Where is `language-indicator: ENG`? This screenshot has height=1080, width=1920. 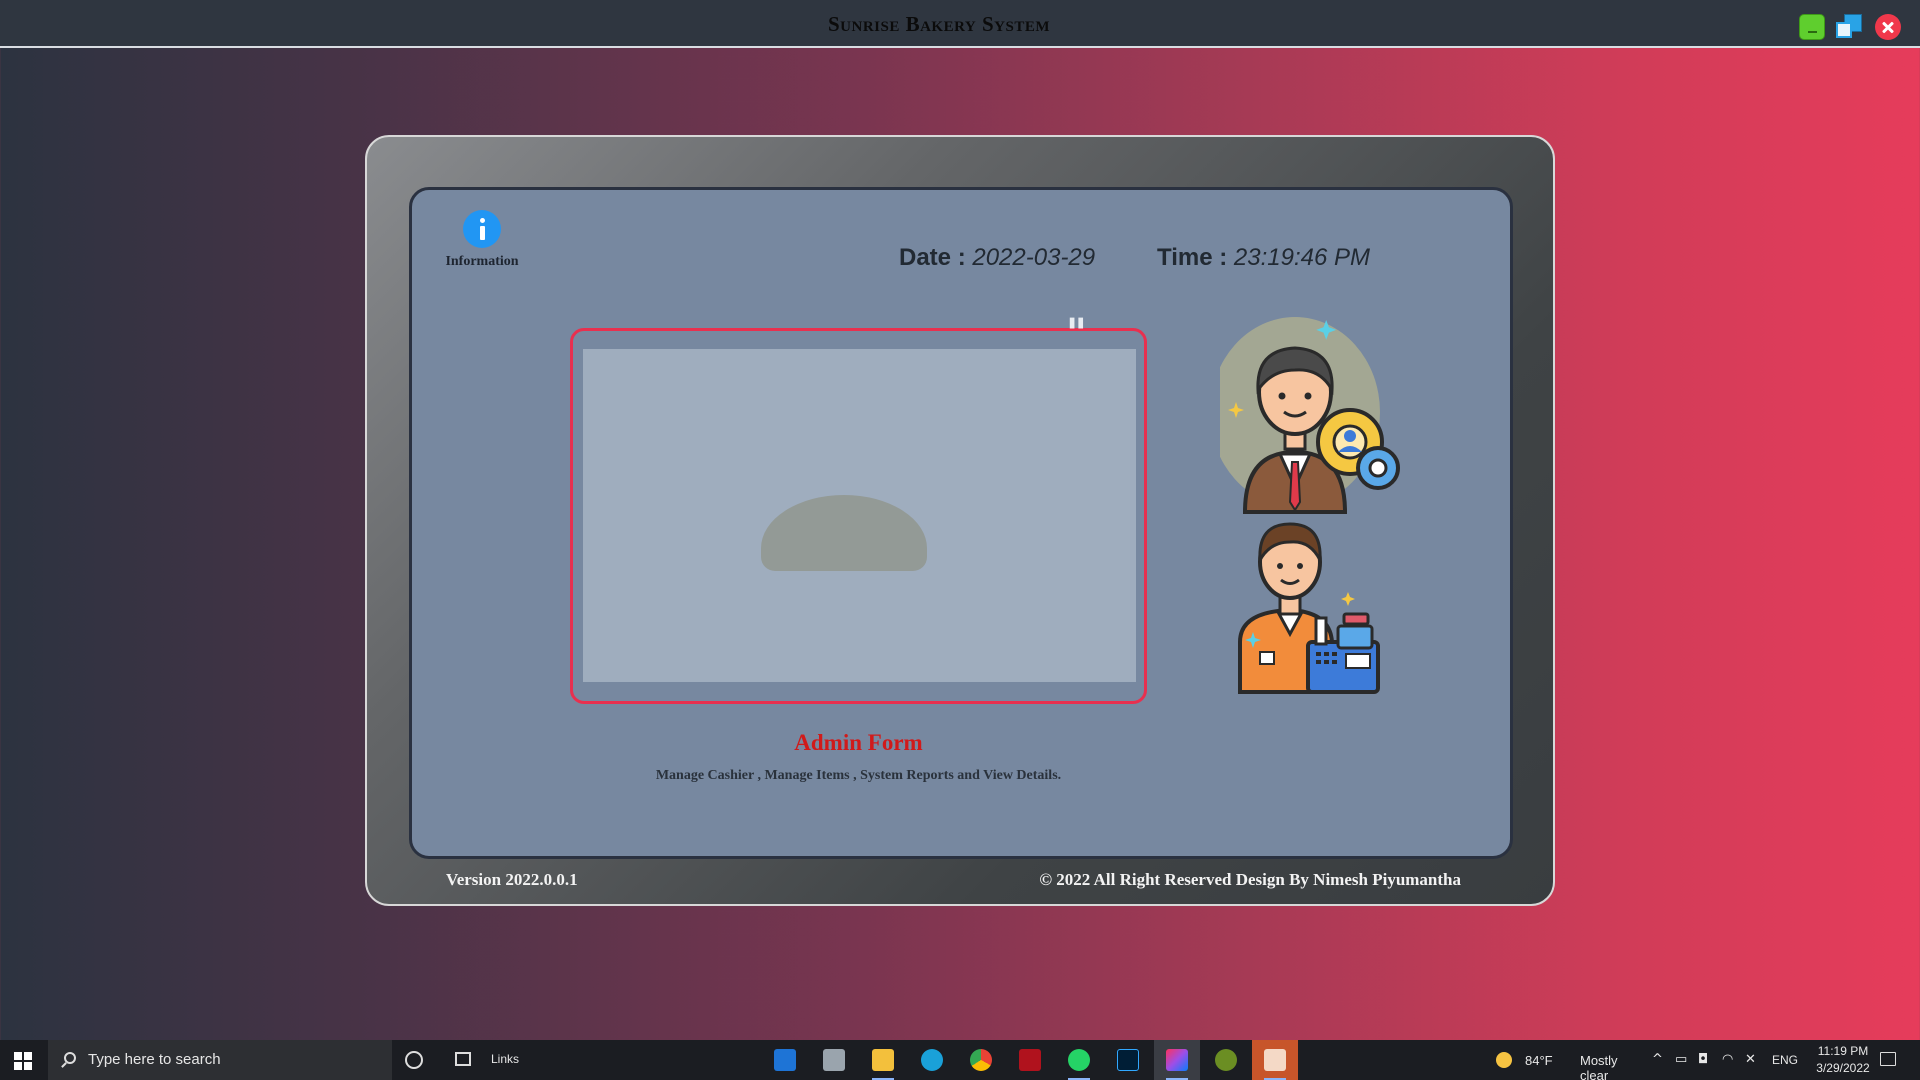
language-indicator: ENG is located at coordinates (1785, 1060).